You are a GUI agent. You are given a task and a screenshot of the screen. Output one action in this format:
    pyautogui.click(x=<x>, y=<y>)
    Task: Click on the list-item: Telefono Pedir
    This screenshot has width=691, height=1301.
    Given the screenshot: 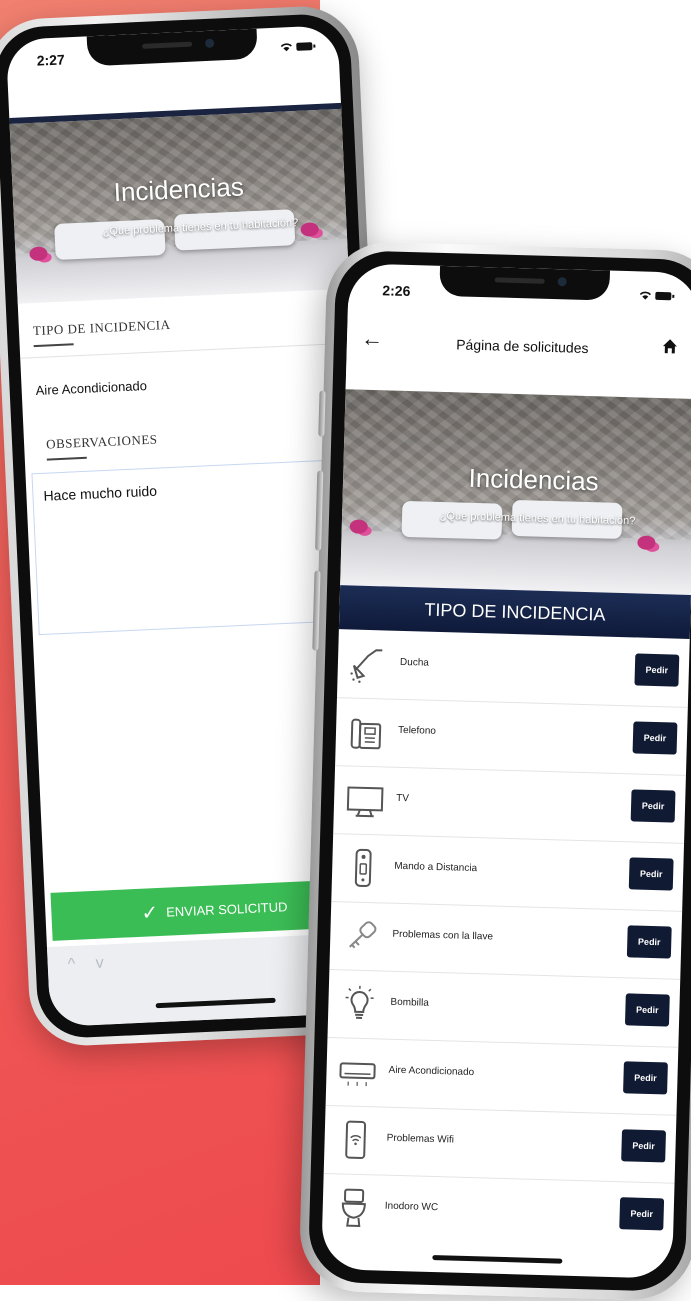 What is the action you would take?
    pyautogui.click(x=511, y=736)
    